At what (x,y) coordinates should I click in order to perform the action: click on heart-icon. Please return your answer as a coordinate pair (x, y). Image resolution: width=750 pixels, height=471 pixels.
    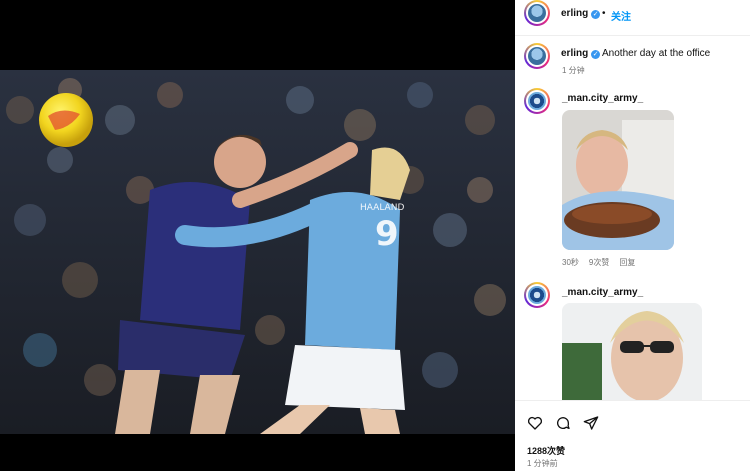
    Looking at the image, I should click on (535, 423).